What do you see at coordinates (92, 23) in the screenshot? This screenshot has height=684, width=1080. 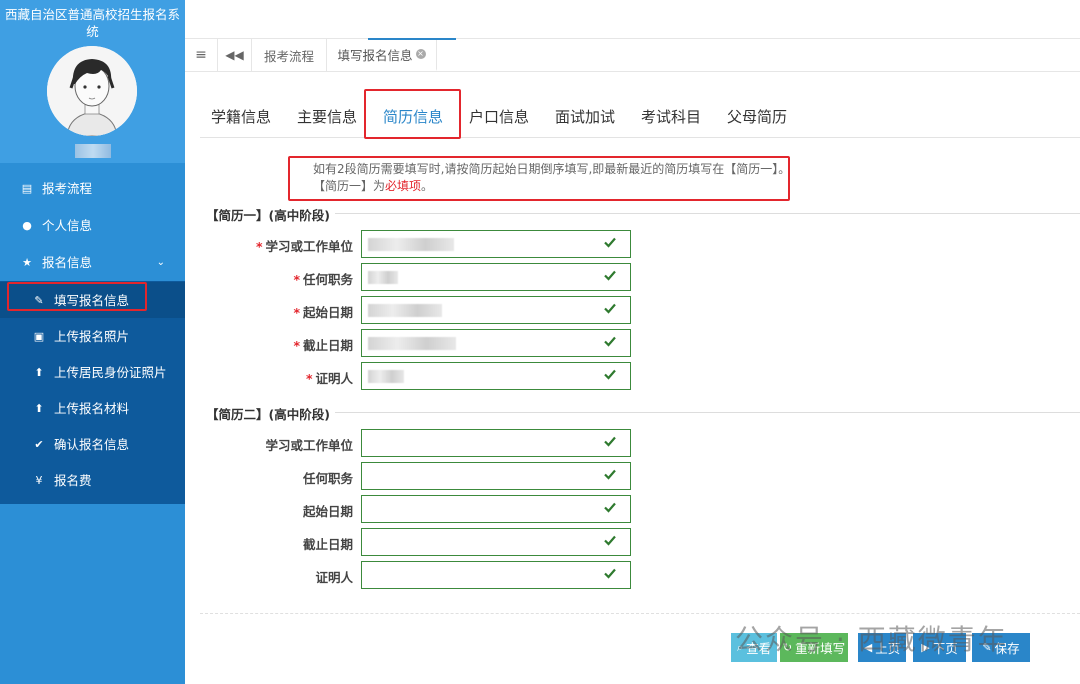 I see `system-title: 西藏自治区普通高校招生报名系统` at bounding box center [92, 23].